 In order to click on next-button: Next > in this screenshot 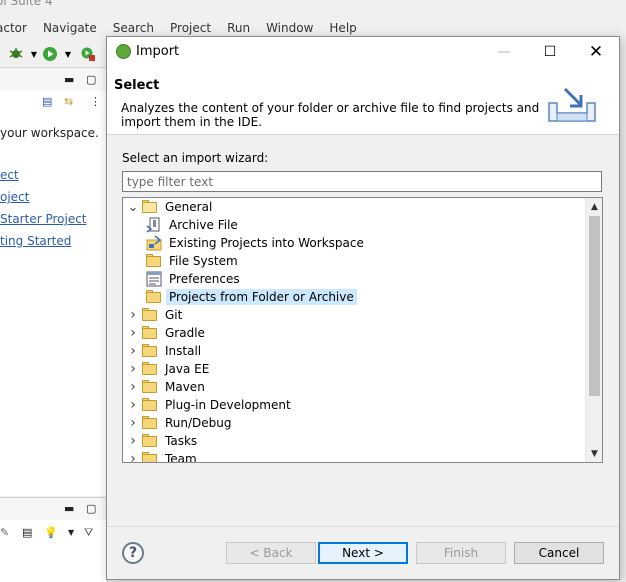, I will do `click(363, 553)`.